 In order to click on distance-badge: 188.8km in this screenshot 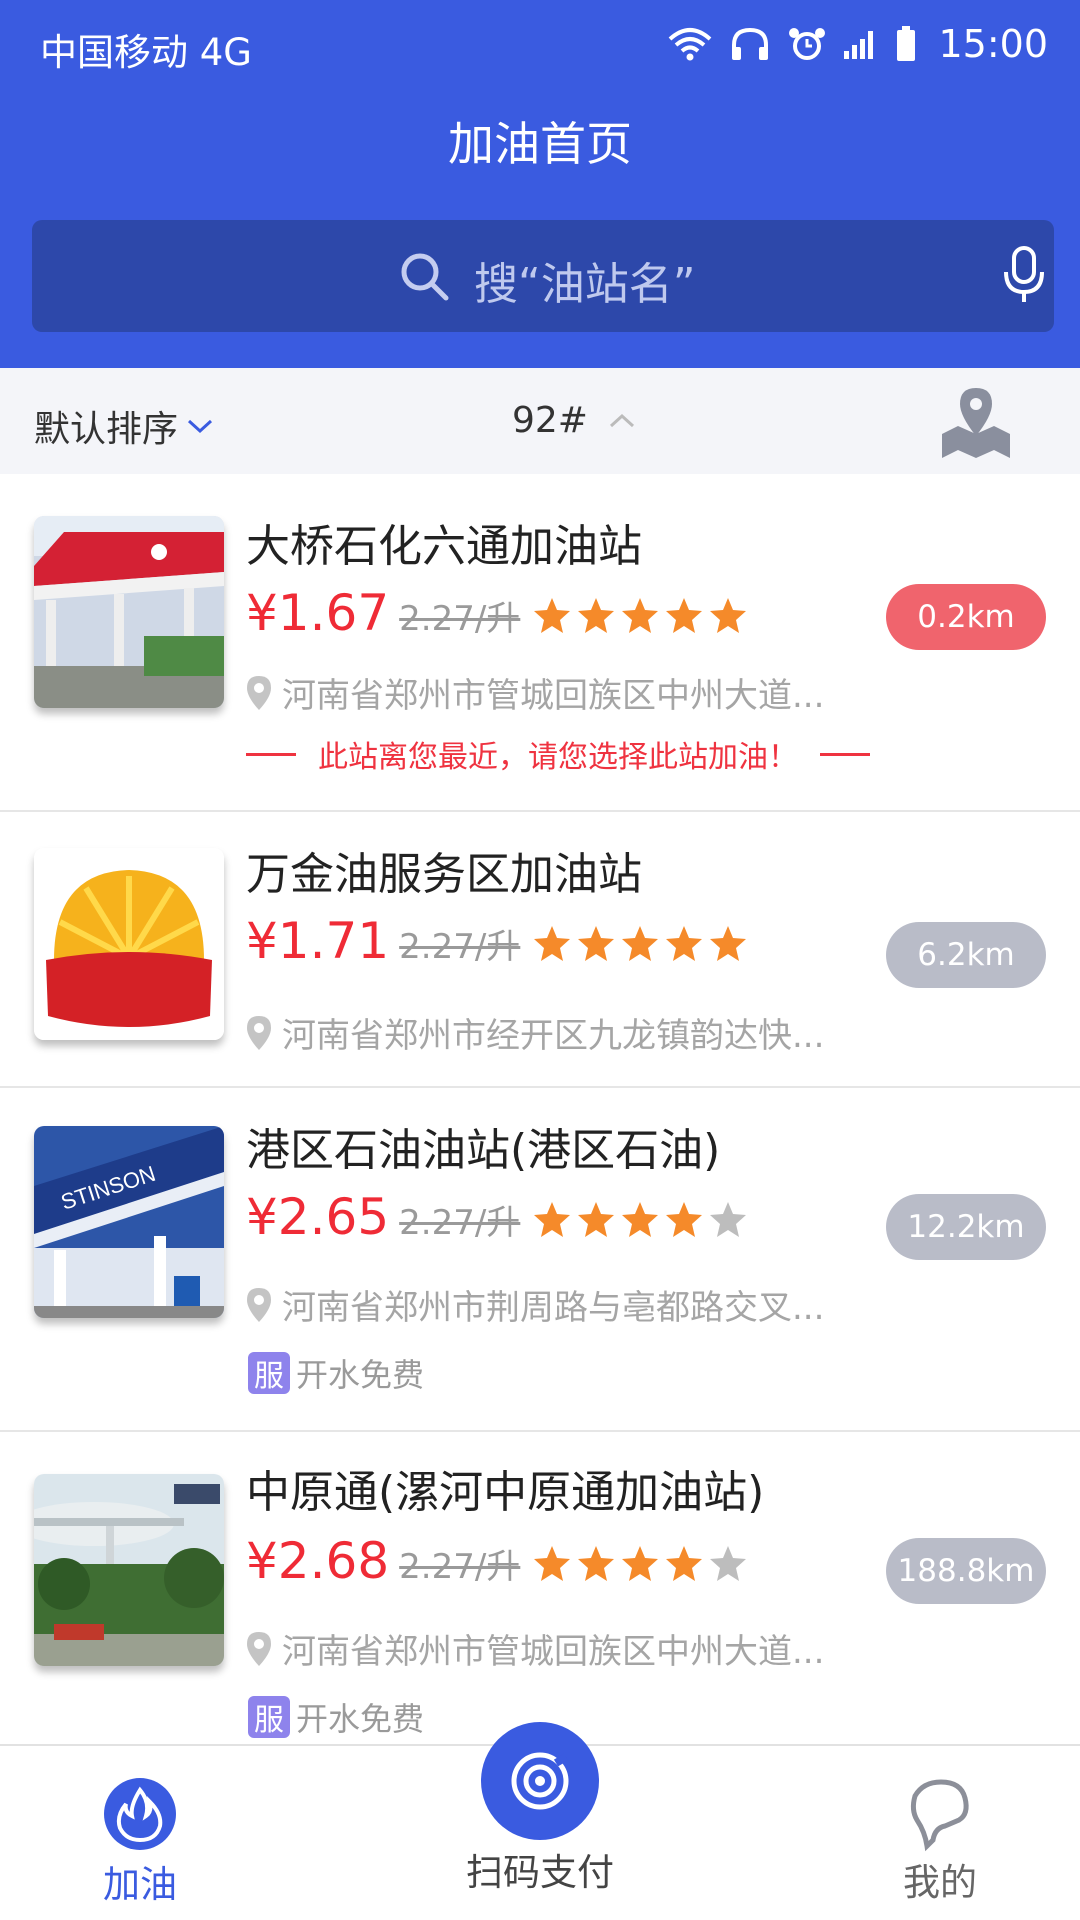, I will do `click(966, 1571)`.